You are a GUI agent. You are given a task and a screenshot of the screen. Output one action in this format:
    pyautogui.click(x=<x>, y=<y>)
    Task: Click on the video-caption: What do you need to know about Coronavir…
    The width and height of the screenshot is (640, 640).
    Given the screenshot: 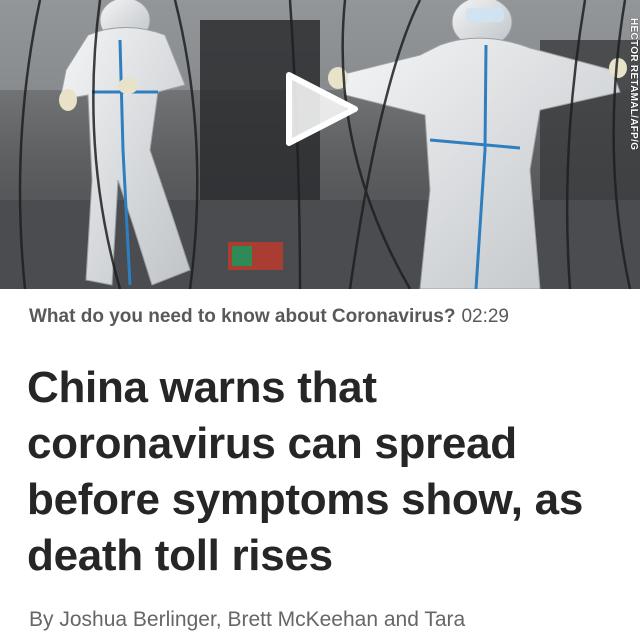 What is the action you would take?
    pyautogui.click(x=324, y=317)
    